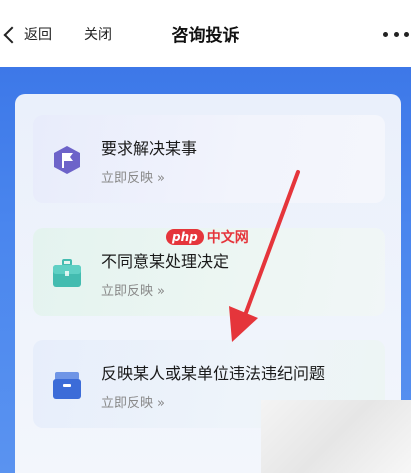 This screenshot has height=473, width=411. I want to click on card-title: 反映某人或某单位违法违纪问题, so click(213, 373).